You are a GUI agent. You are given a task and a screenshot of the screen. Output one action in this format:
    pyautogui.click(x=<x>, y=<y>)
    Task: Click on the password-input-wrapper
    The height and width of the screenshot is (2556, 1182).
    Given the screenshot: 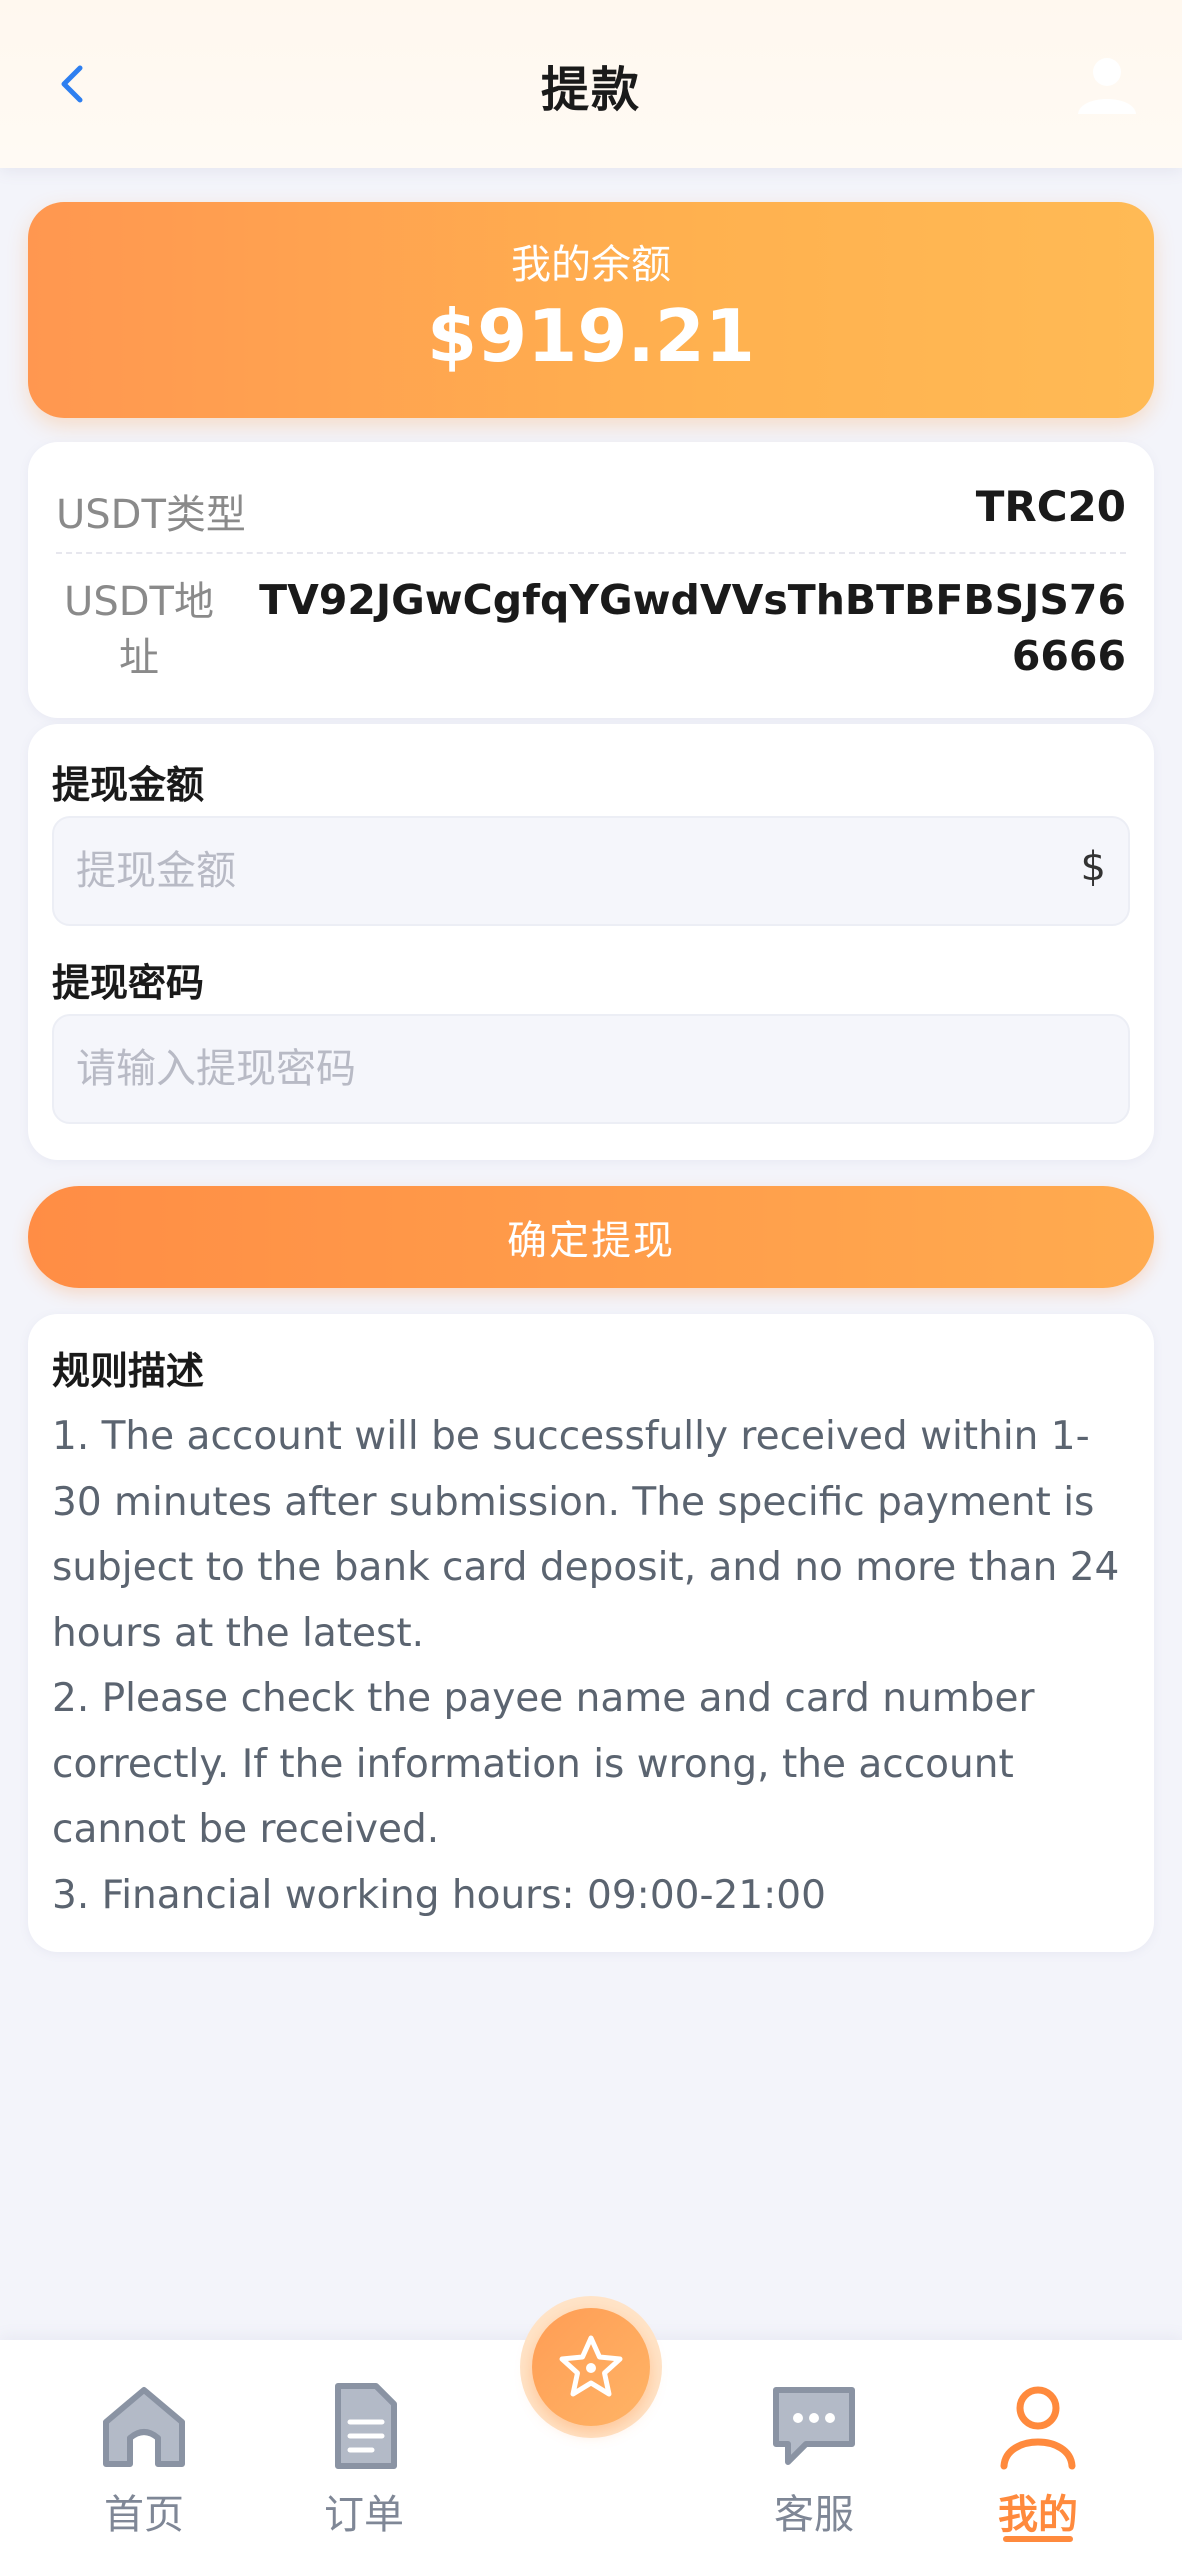 What is the action you would take?
    pyautogui.click(x=591, y=1069)
    